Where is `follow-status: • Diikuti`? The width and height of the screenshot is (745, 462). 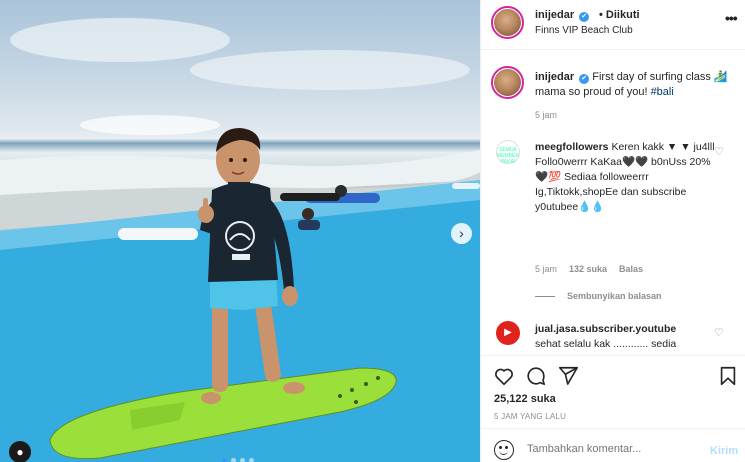 follow-status: • Diikuti is located at coordinates (619, 15).